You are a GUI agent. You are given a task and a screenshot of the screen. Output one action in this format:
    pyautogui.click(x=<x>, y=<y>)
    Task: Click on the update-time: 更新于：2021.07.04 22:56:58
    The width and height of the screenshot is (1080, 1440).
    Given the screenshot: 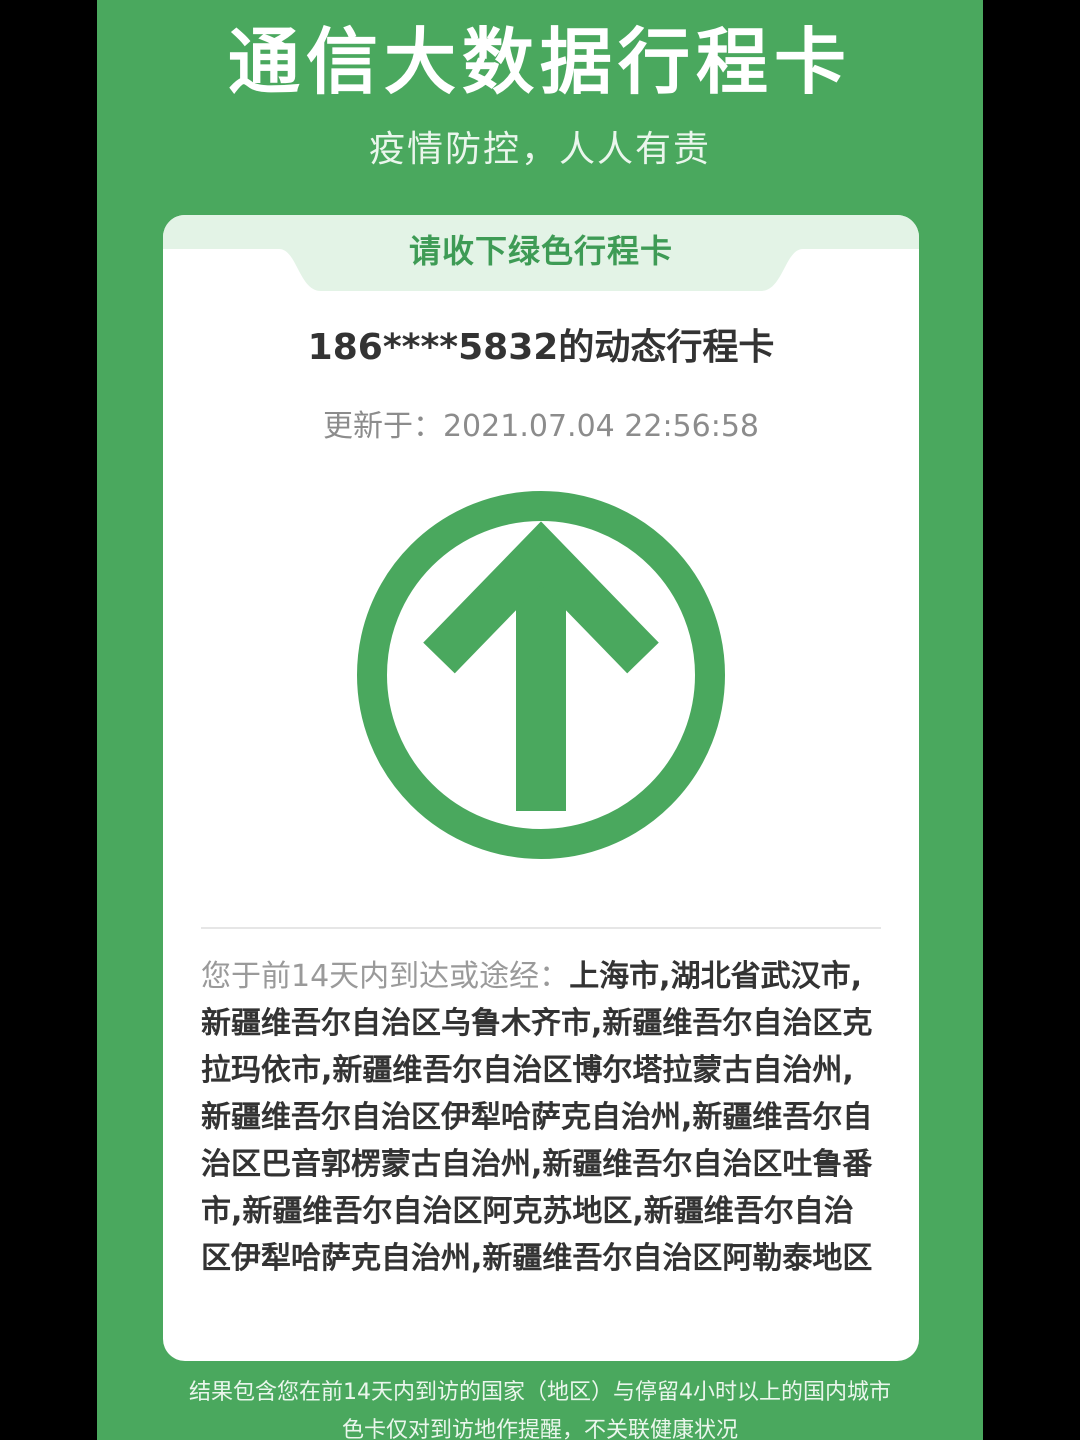 What is the action you would take?
    pyautogui.click(x=541, y=427)
    